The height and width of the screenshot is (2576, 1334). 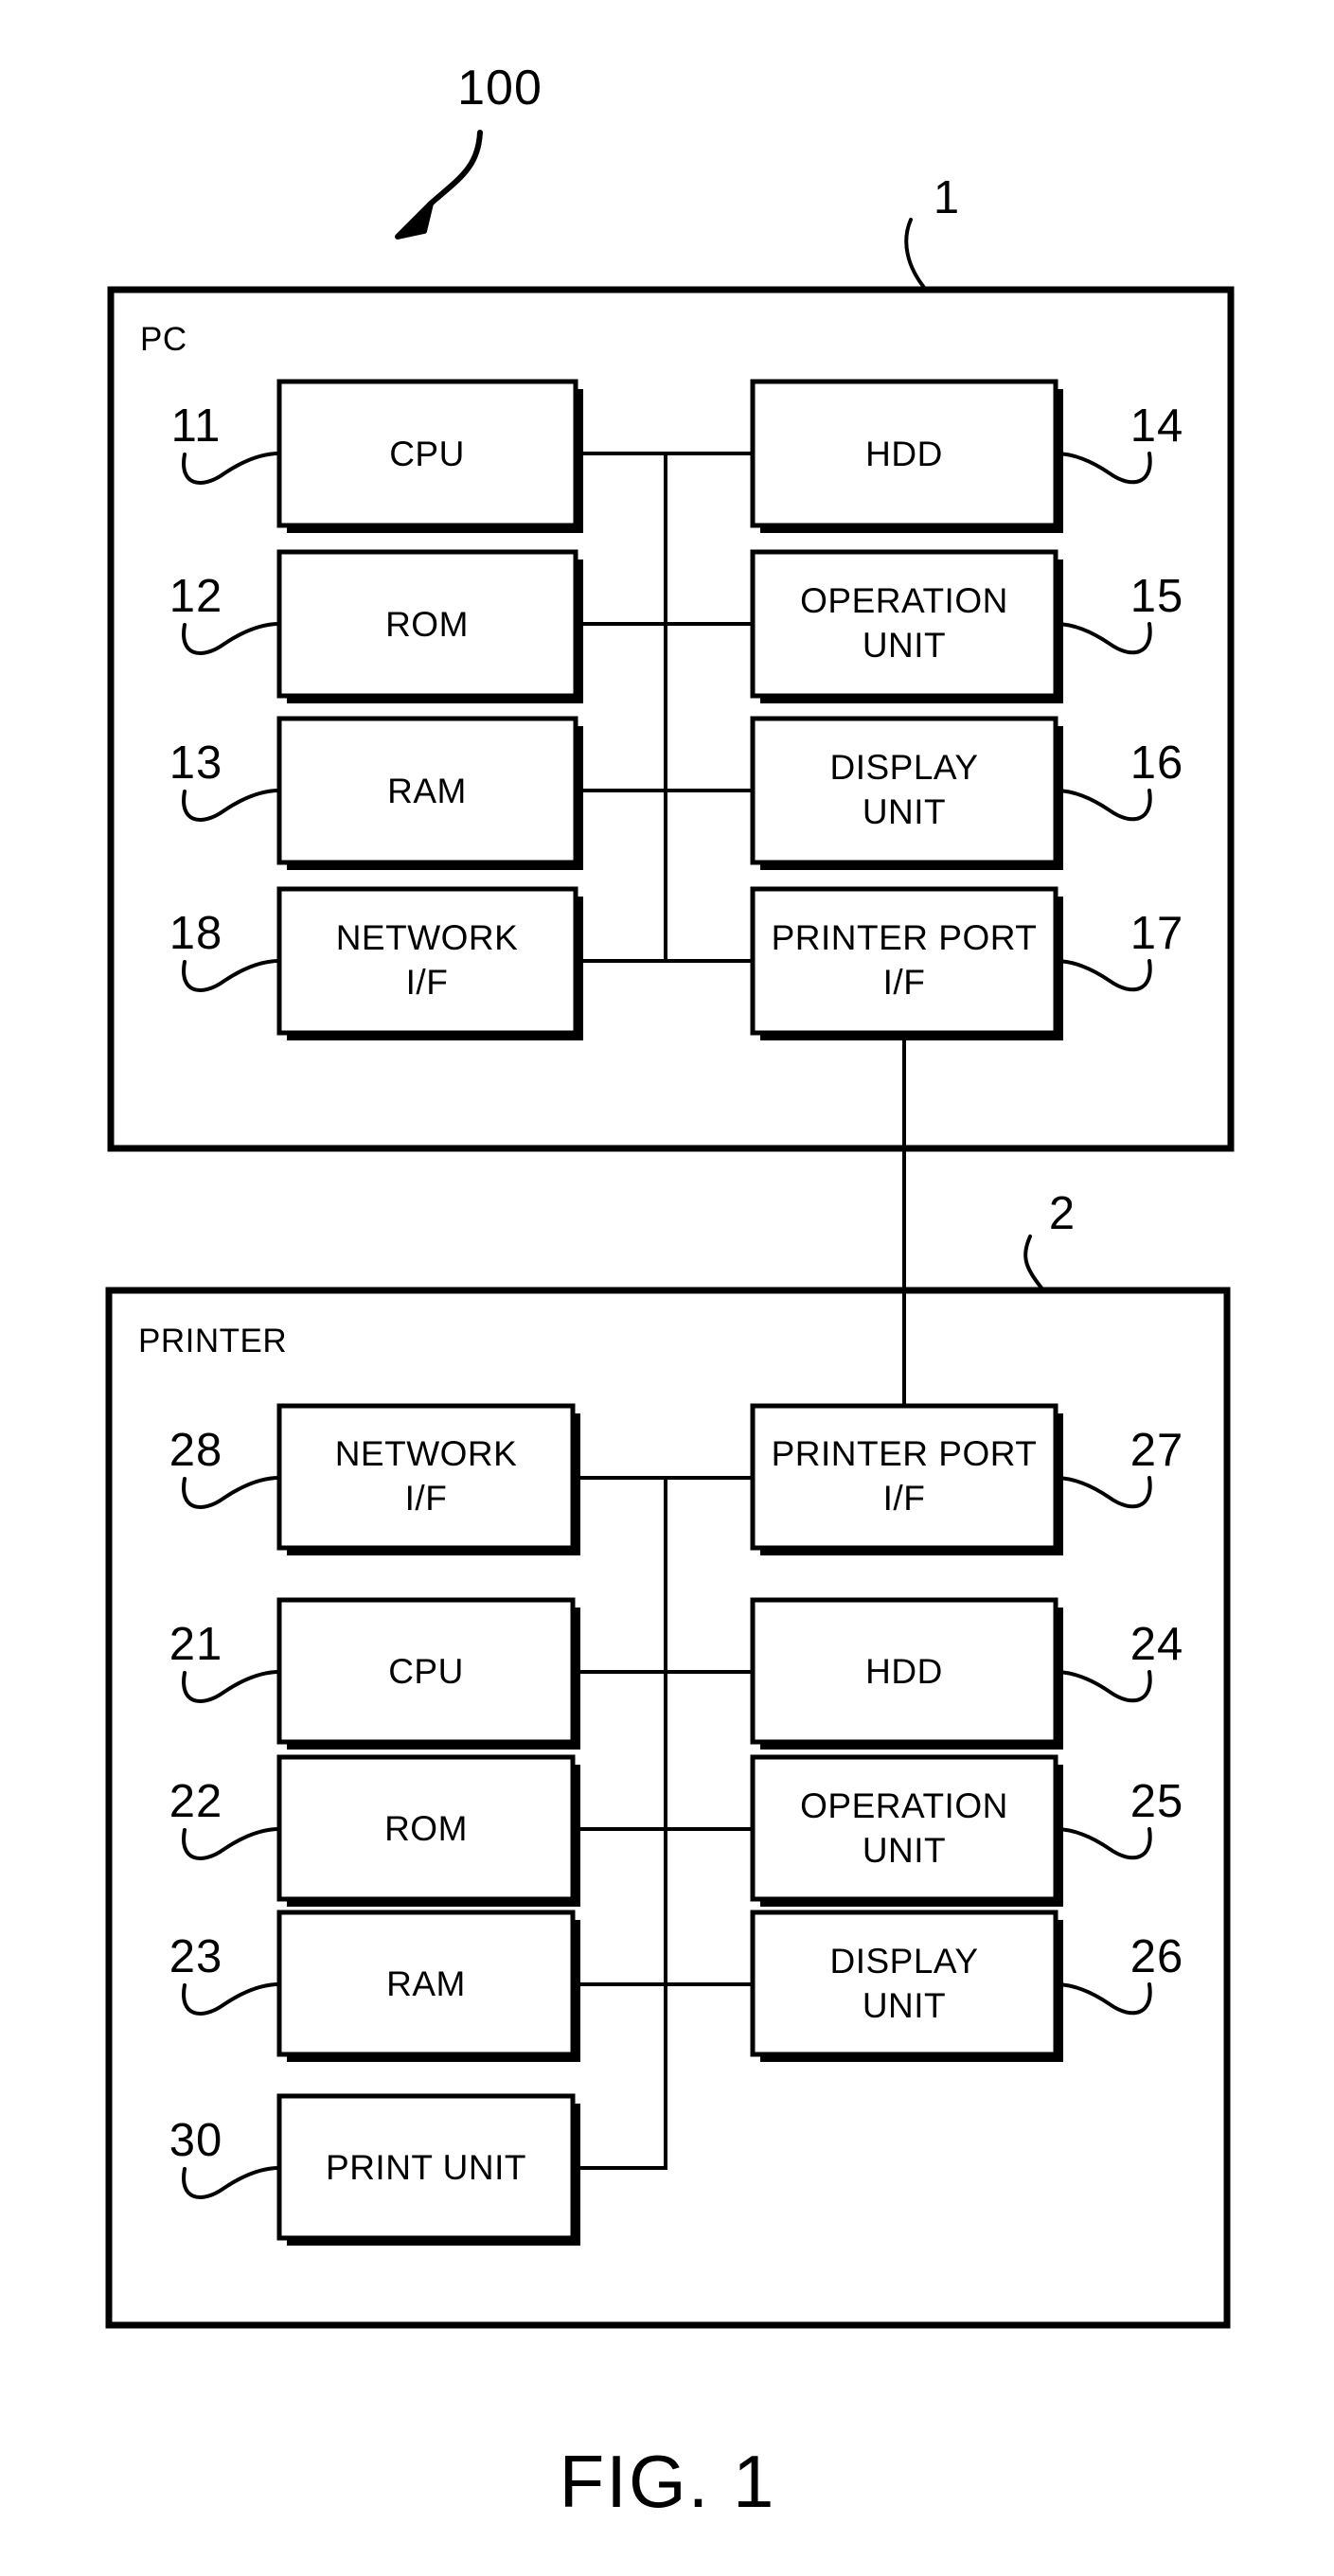 What do you see at coordinates (904, 811) in the screenshot?
I see `pc-display-unit-label2: UNIT` at bounding box center [904, 811].